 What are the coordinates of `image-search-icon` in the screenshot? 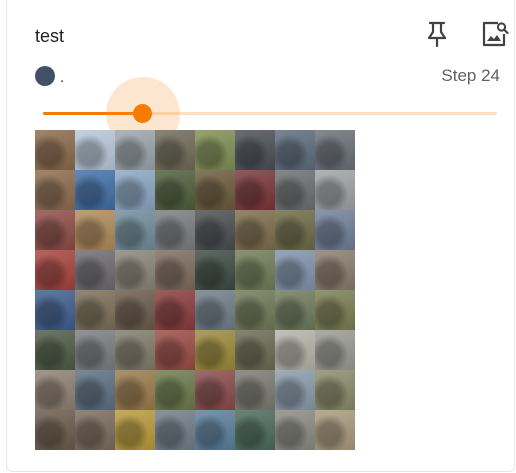 It's located at (495, 36).